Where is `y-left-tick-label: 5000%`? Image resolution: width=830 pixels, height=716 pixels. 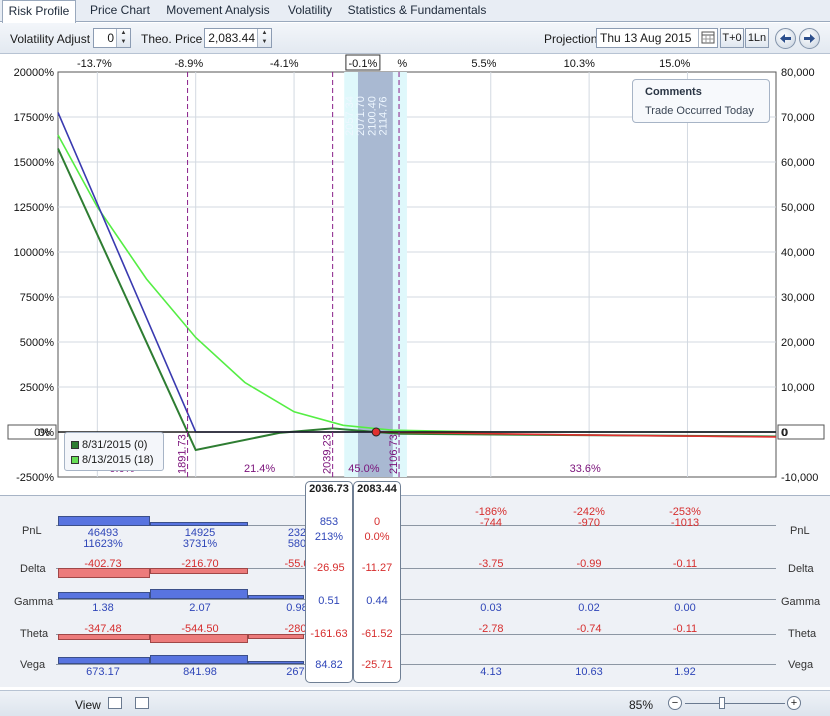
y-left-tick-label: 5000% is located at coordinates (37, 343).